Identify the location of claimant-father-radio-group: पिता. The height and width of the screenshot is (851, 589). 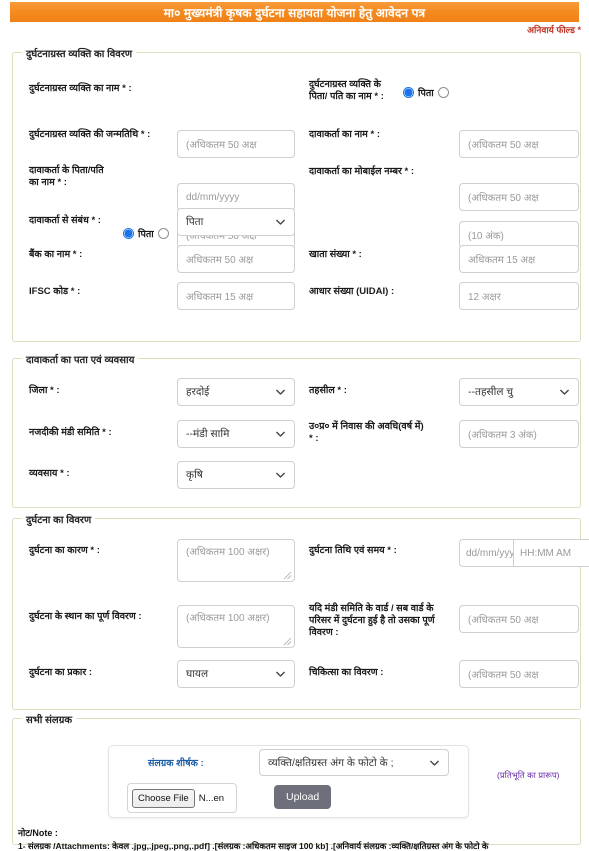
(146, 233).